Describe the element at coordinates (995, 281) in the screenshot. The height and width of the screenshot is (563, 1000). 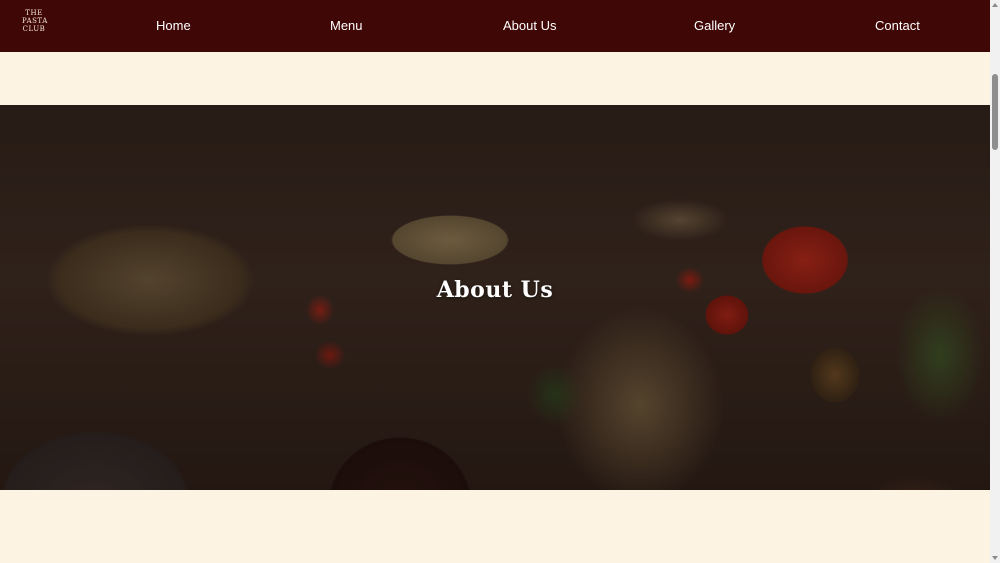
I see `page-scrollbar` at that location.